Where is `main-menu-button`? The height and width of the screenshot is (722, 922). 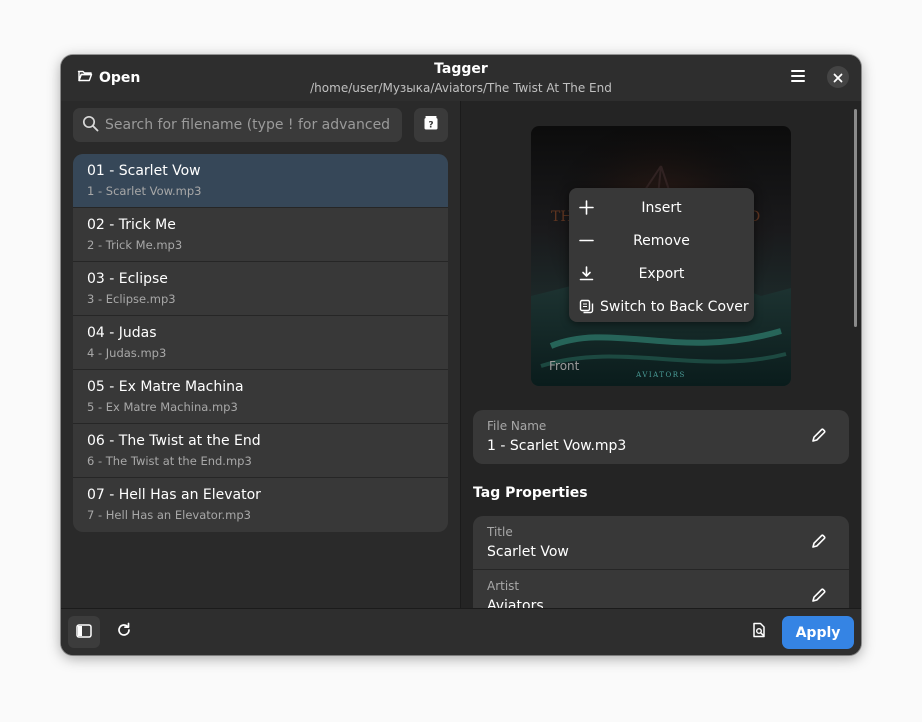
main-menu-button is located at coordinates (798, 77).